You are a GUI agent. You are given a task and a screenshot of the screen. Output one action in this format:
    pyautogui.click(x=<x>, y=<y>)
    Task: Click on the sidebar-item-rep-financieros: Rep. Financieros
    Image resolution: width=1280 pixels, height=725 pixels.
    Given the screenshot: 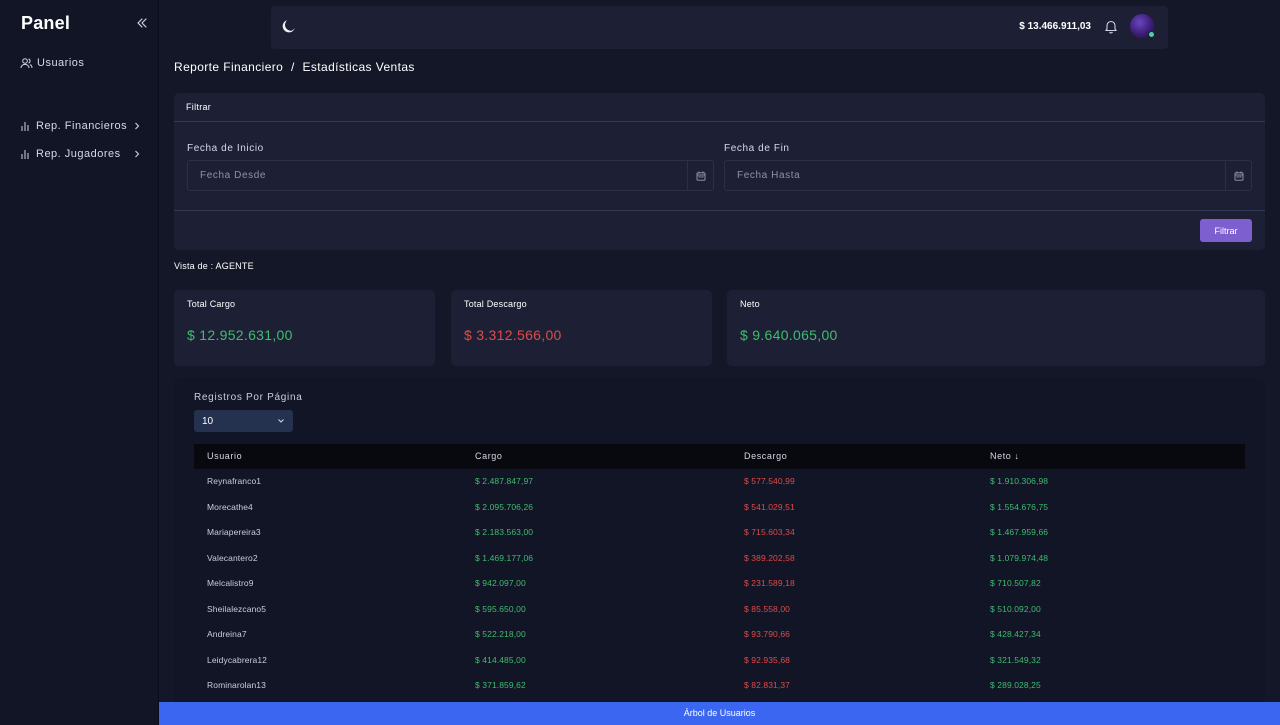 What is the action you would take?
    pyautogui.click(x=82, y=126)
    